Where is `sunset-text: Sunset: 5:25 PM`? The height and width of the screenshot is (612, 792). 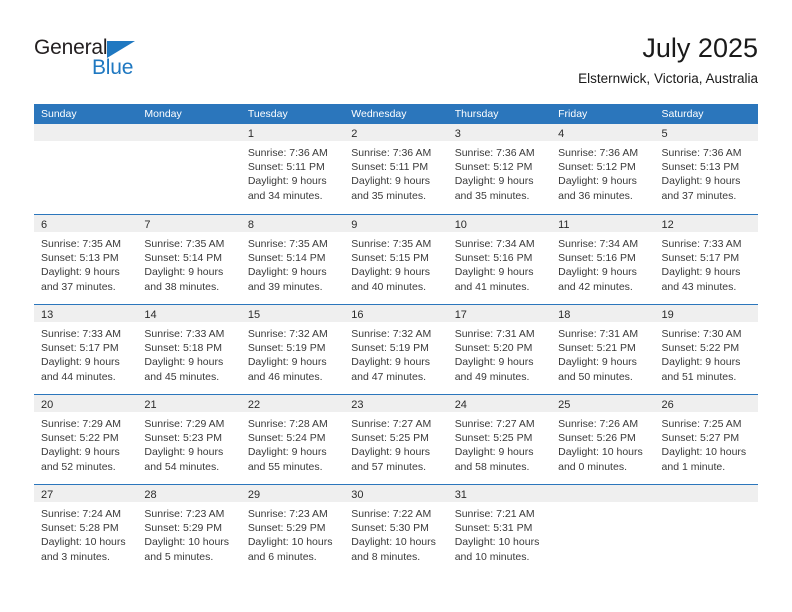 sunset-text: Sunset: 5:25 PM is located at coordinates (390, 438).